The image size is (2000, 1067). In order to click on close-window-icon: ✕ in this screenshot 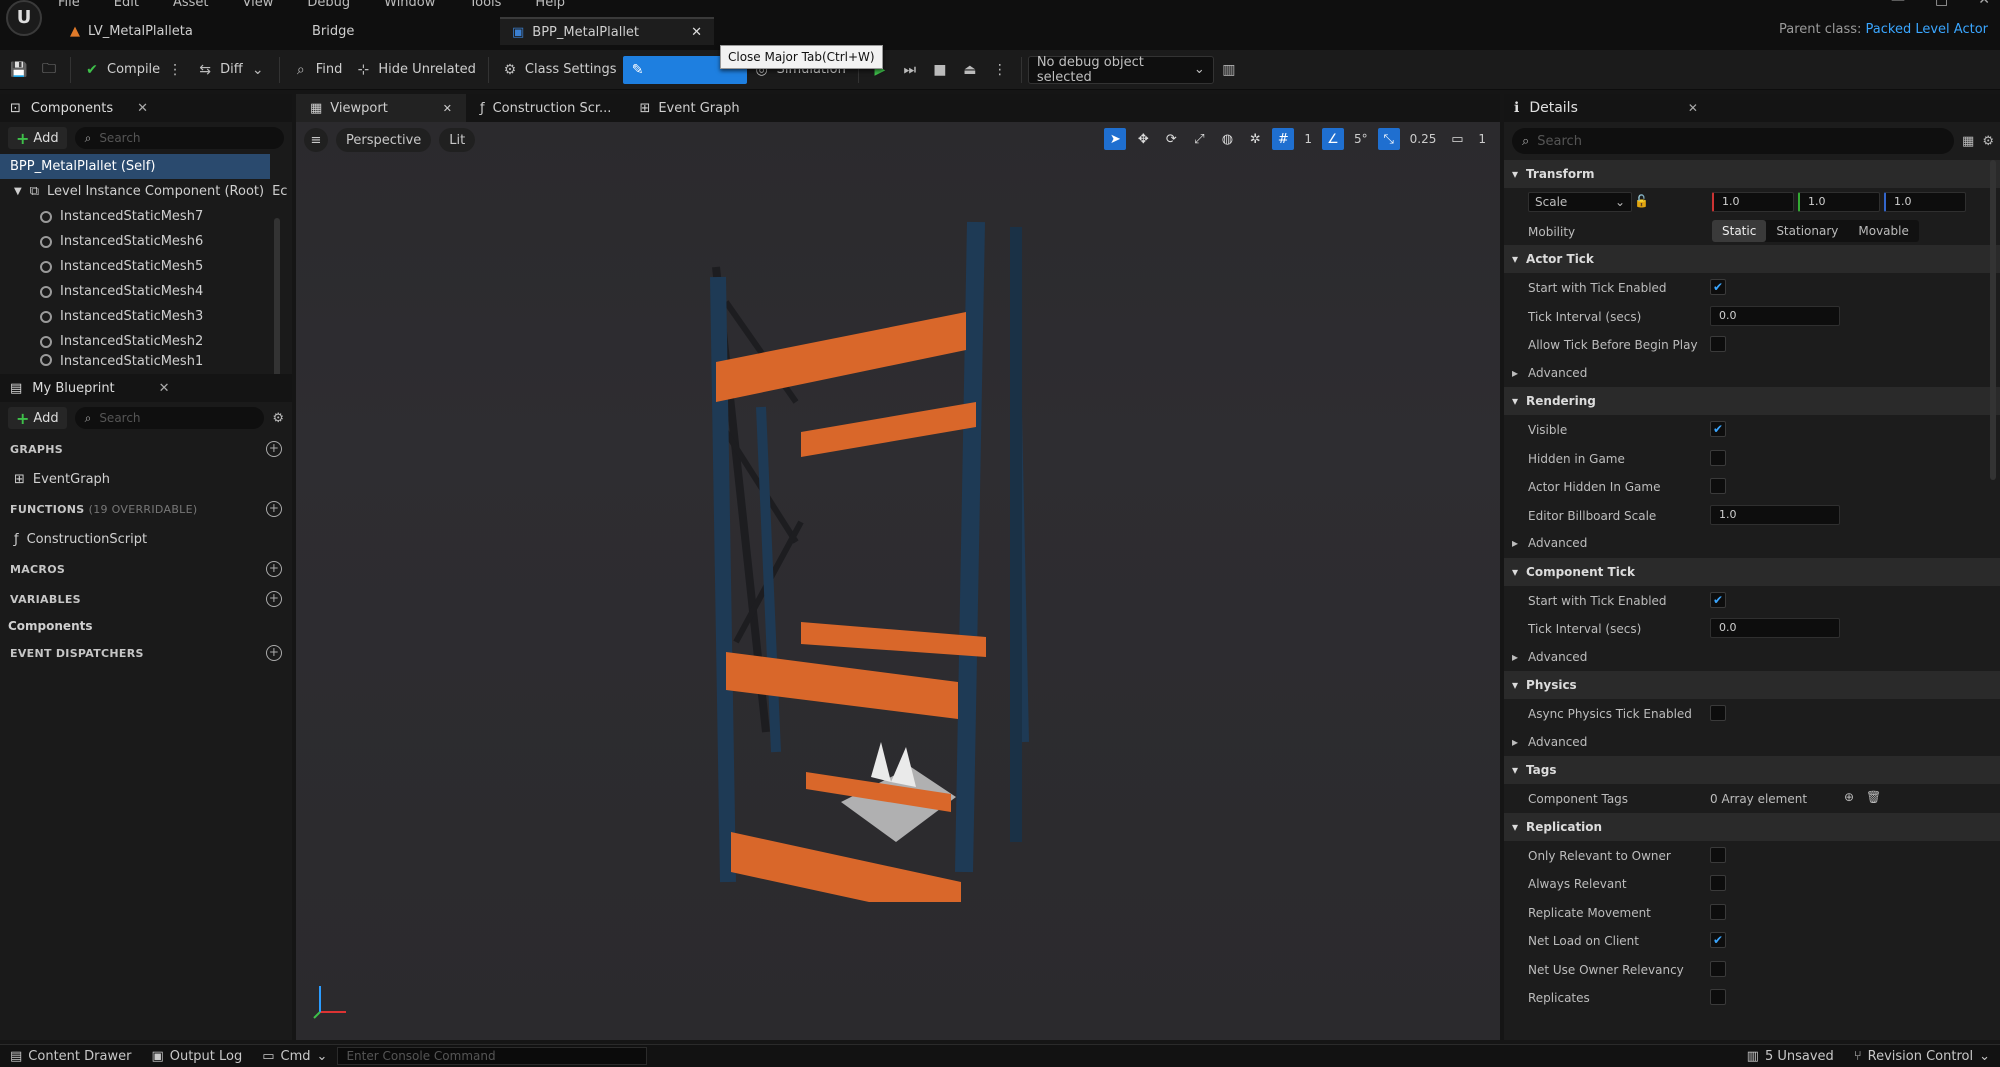, I will do `click(1984, 4)`.